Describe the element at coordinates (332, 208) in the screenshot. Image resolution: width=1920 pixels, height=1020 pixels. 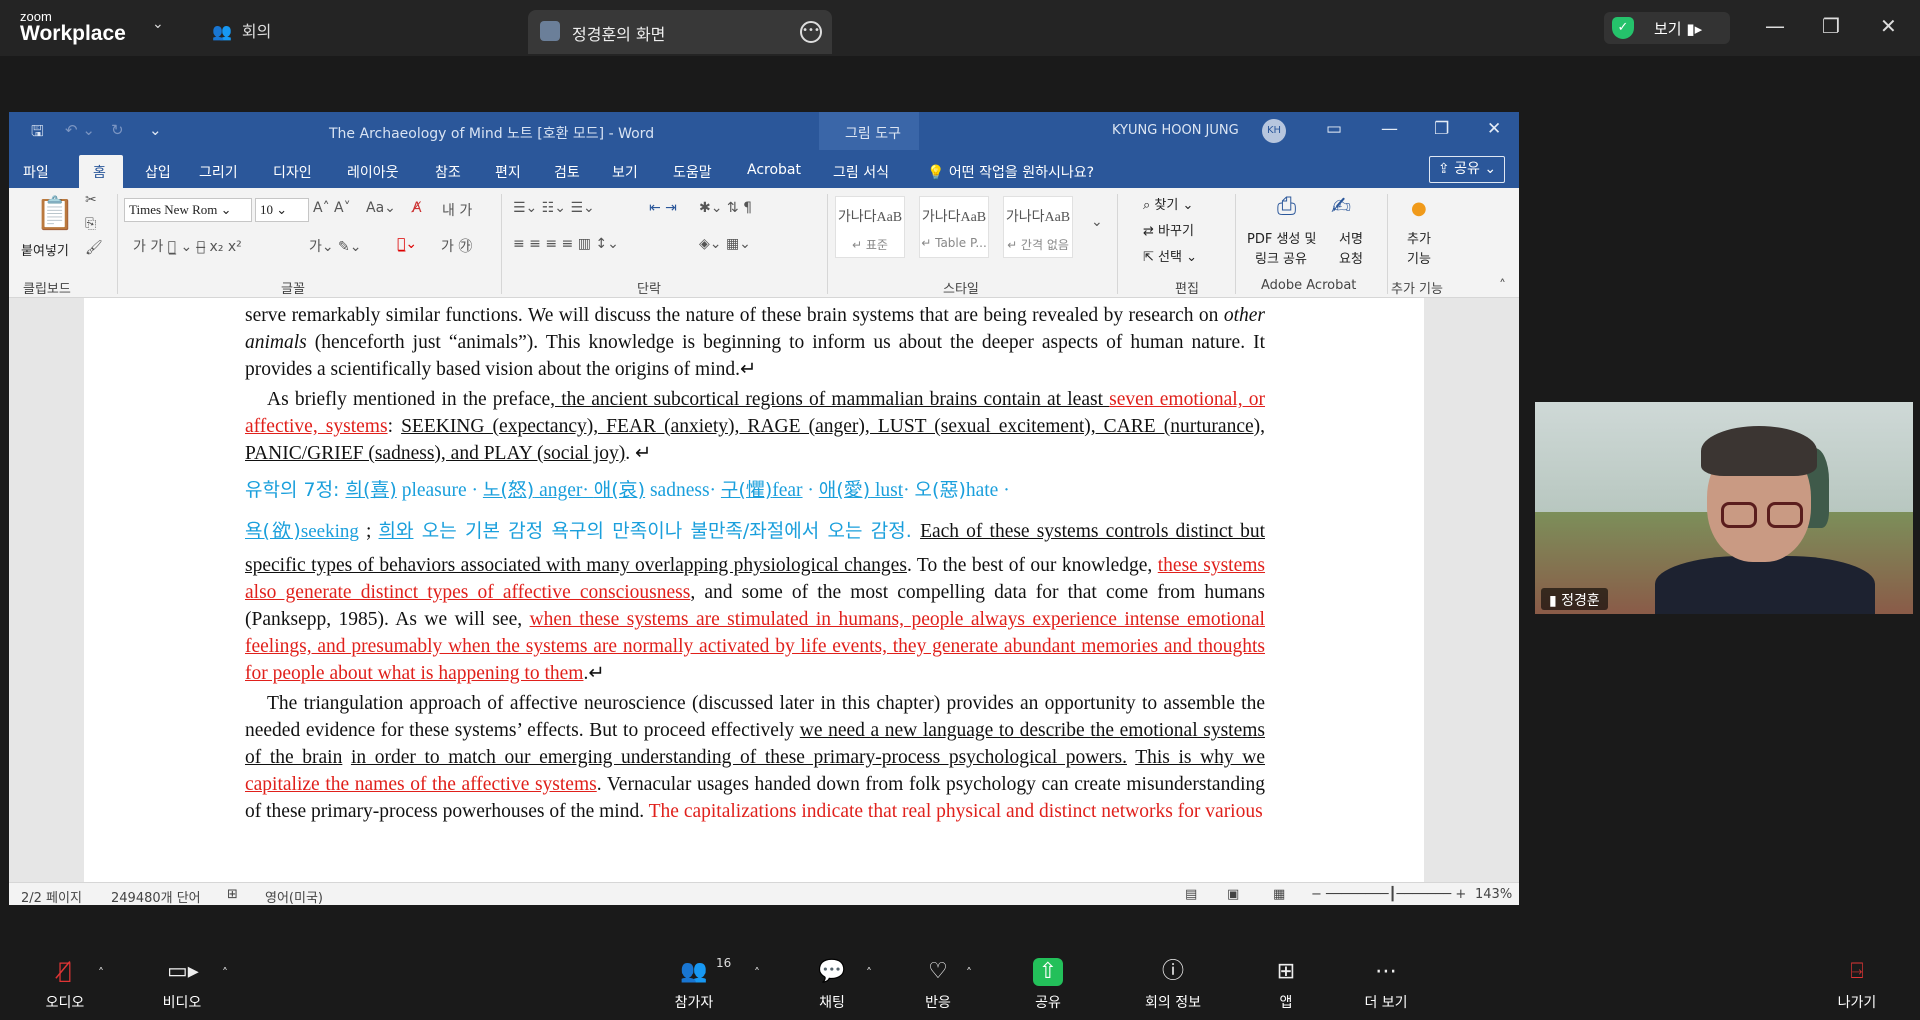
I see `grow-font-icon: A˄ A˅` at that location.